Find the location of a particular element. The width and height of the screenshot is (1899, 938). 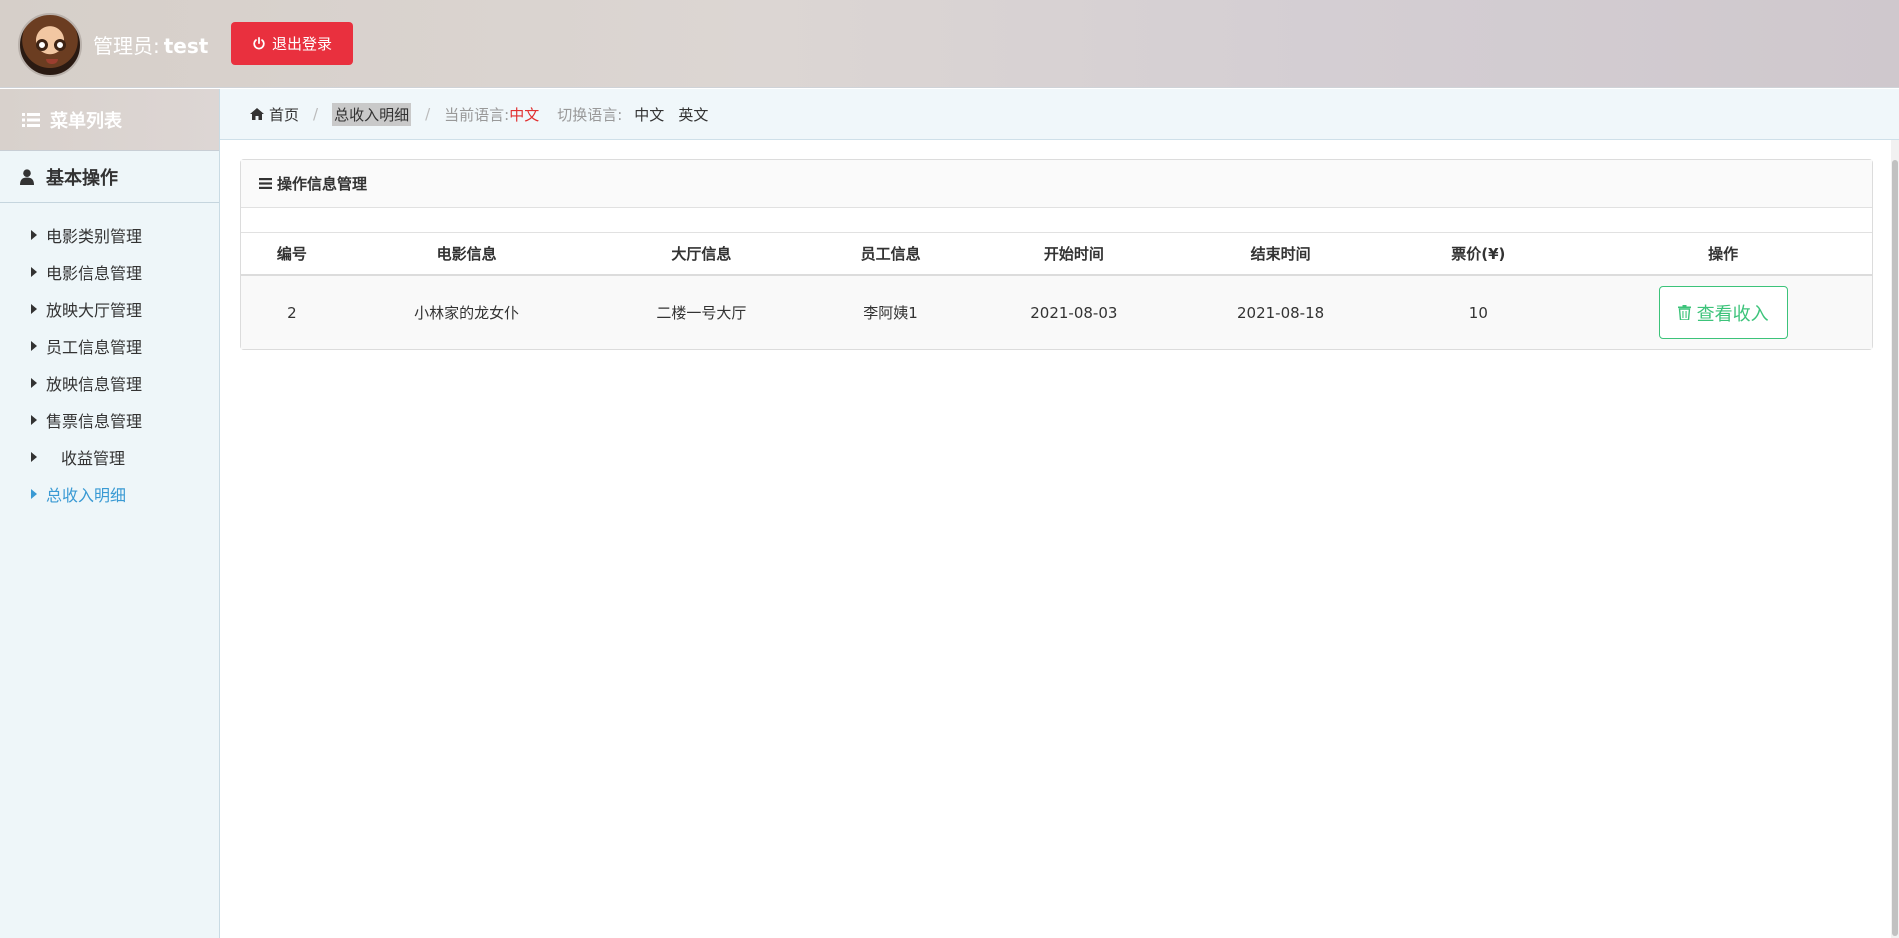

sidebar-item-label: 员工信息管理 is located at coordinates (94, 347).